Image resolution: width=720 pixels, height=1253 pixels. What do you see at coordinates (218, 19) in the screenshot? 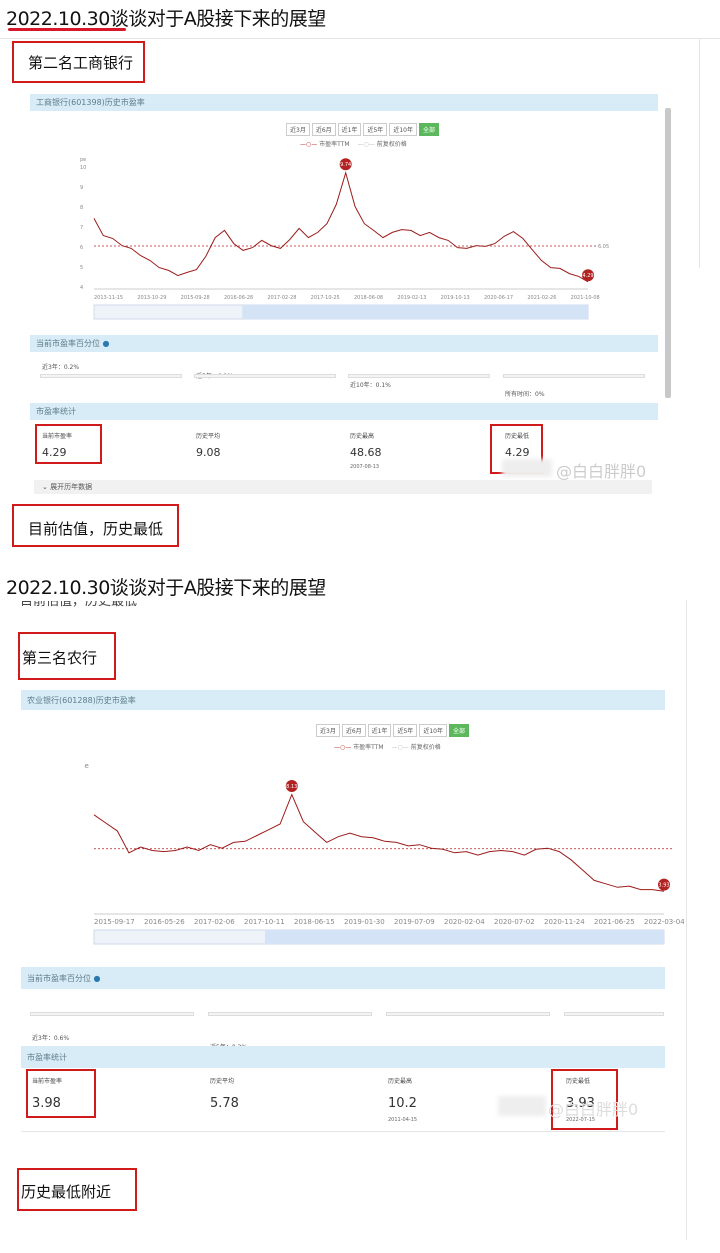
I see `heading-title: 谈谈对于A股接下来的展望` at bounding box center [218, 19].